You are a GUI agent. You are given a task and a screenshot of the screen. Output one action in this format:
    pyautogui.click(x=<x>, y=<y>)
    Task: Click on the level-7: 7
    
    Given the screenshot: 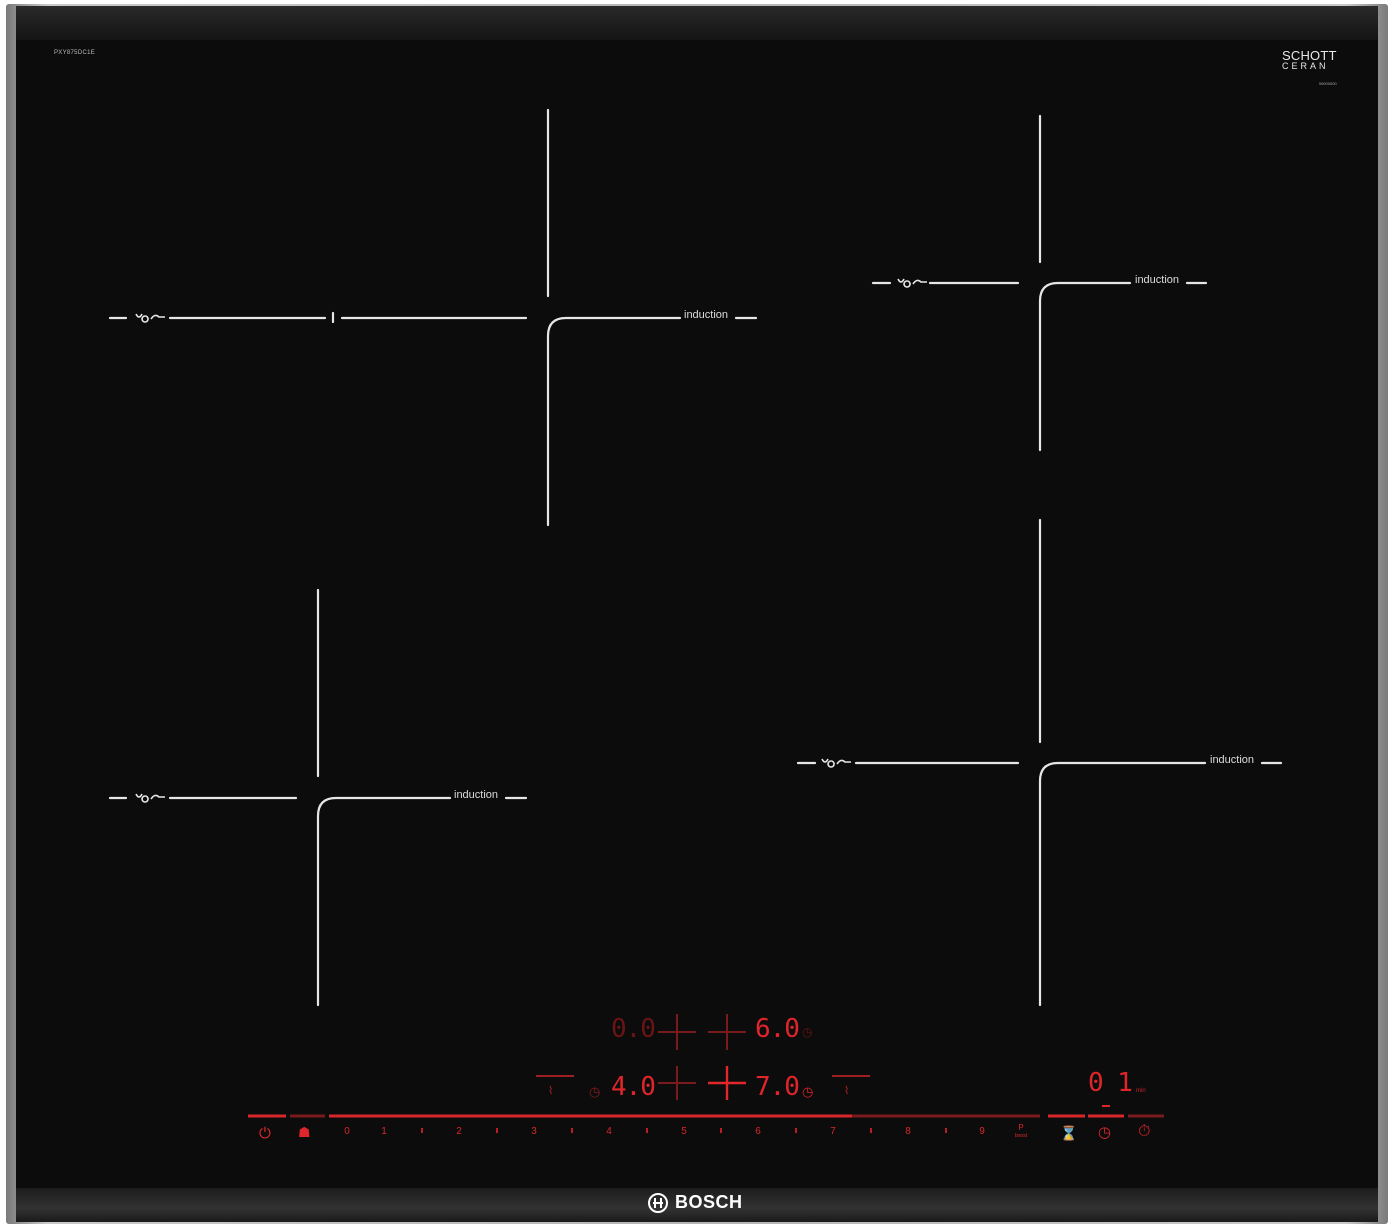 What is the action you would take?
    pyautogui.click(x=833, y=1131)
    